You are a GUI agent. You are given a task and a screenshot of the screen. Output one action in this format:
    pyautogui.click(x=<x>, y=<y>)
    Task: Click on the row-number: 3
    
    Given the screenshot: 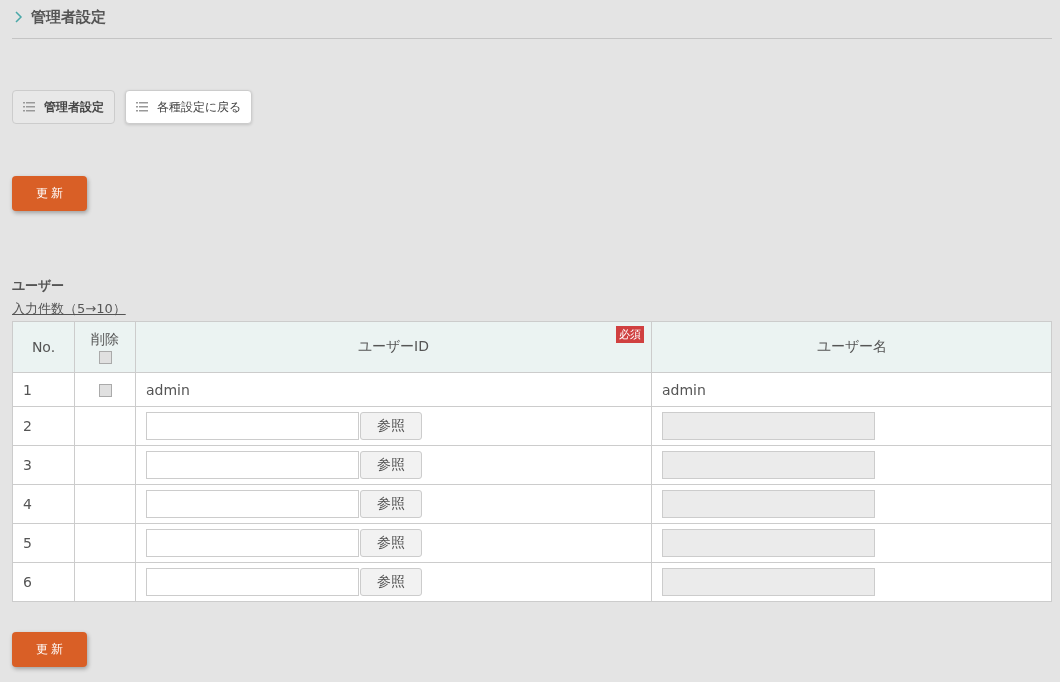 What is the action you would take?
    pyautogui.click(x=43, y=465)
    